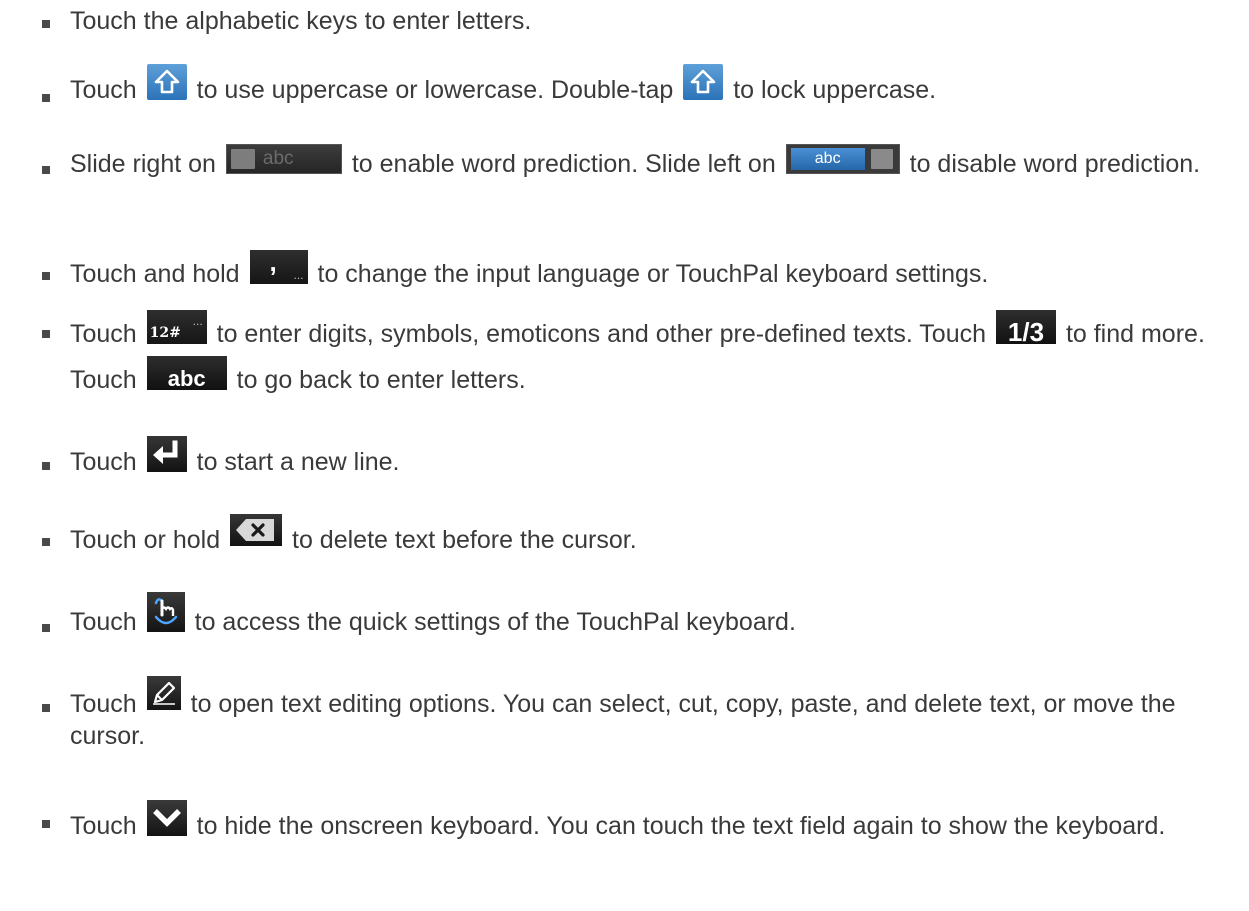  I want to click on key-label: ,, so click(273, 263).